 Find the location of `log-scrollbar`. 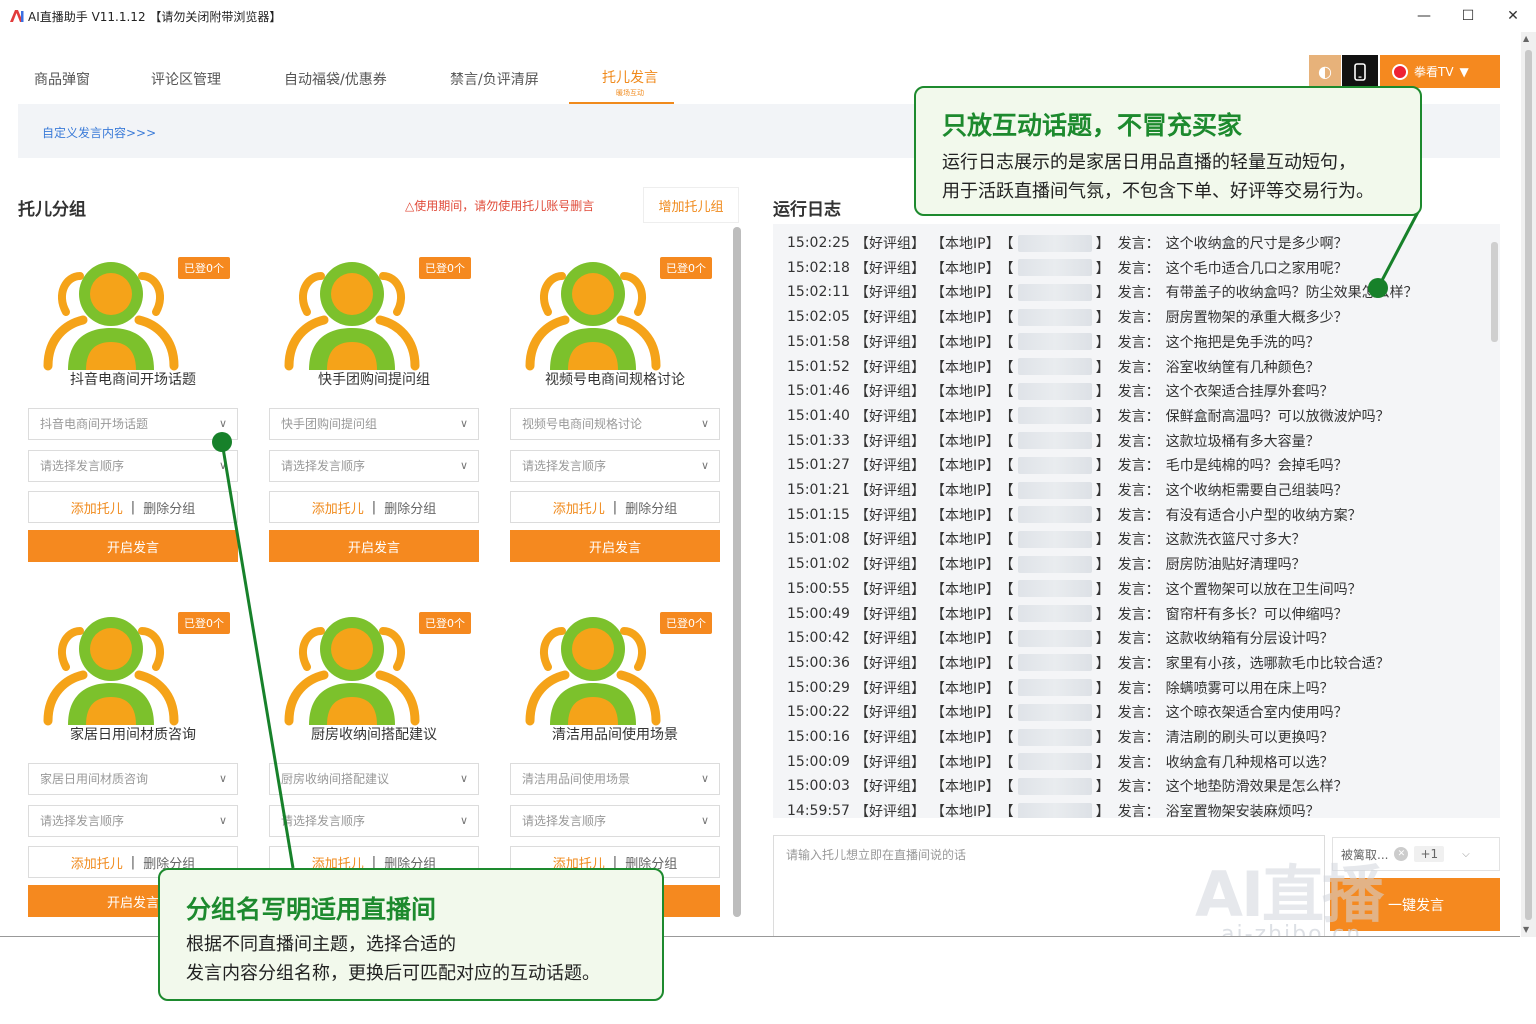

log-scrollbar is located at coordinates (1494, 292).